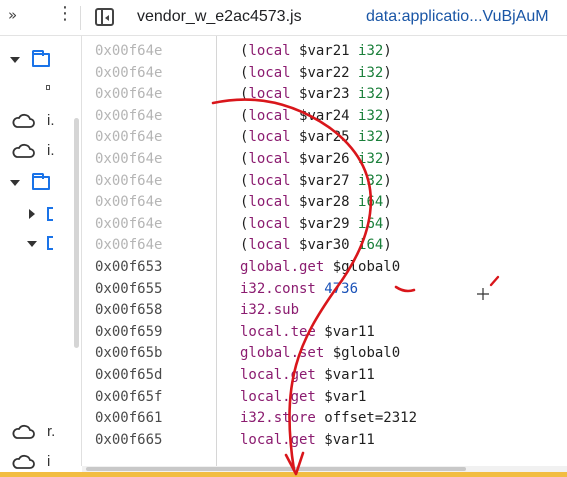 The width and height of the screenshot is (567, 477). What do you see at coordinates (269, 310) in the screenshot?
I see `instruction: i32.sub` at bounding box center [269, 310].